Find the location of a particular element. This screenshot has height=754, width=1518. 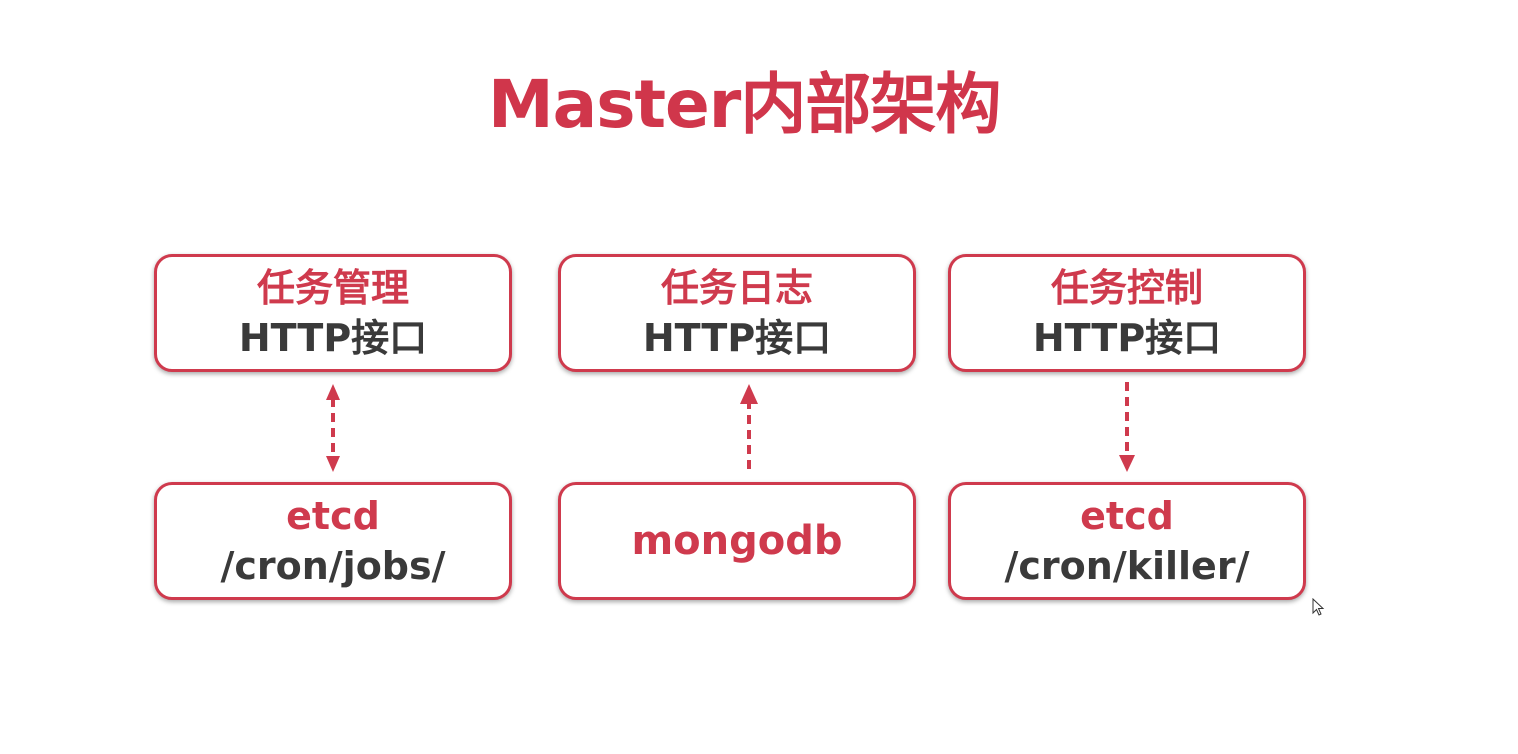

down-arrow is located at coordinates (1127, 427).